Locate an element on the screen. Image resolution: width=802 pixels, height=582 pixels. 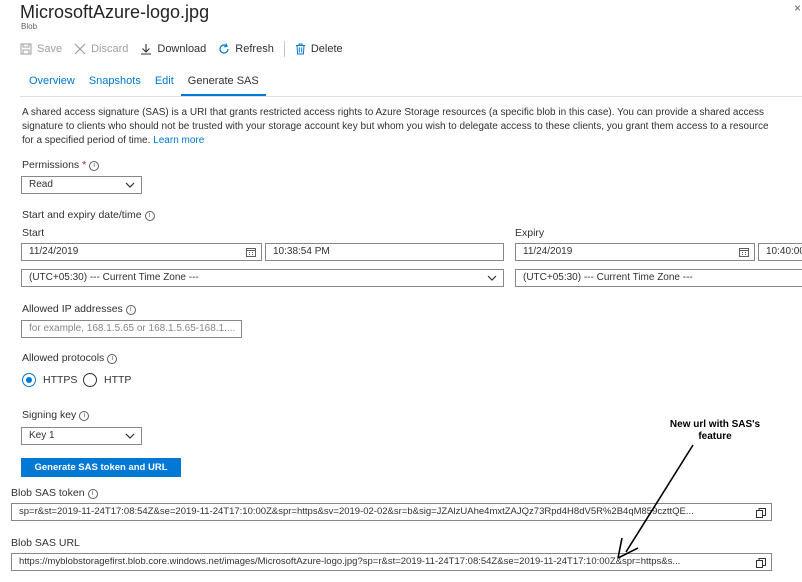
dates-label: Start and expiry date/time i is located at coordinates (88, 215).